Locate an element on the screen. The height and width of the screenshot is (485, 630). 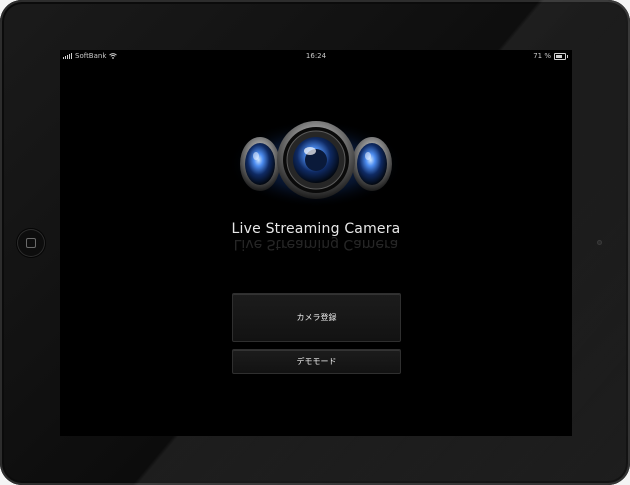
status-bar: SoftBank 16:24 71 % is located at coordinates (316, 56).